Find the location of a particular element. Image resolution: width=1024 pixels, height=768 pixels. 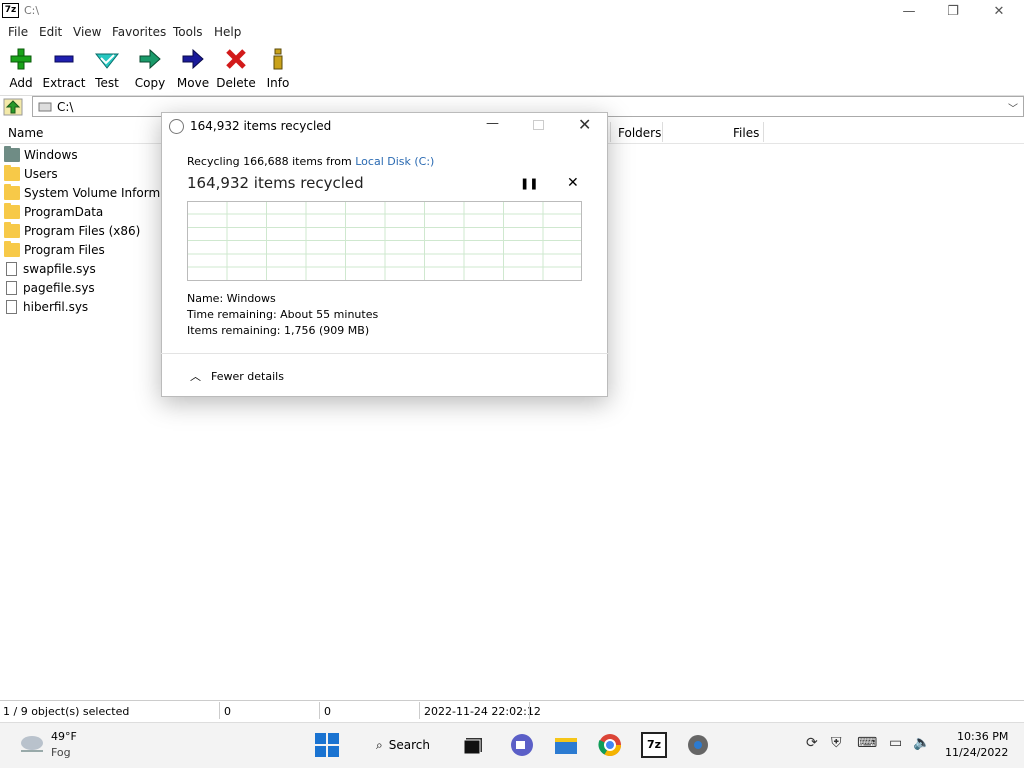

size-status: 0 is located at coordinates (227, 711).